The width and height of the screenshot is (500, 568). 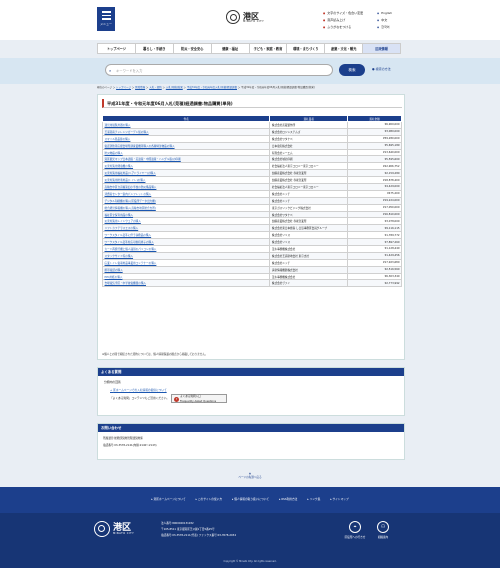 What do you see at coordinates (186, 152) in the screenshot?
I see `row-subject-link: 防災物品の購入` at bounding box center [186, 152].